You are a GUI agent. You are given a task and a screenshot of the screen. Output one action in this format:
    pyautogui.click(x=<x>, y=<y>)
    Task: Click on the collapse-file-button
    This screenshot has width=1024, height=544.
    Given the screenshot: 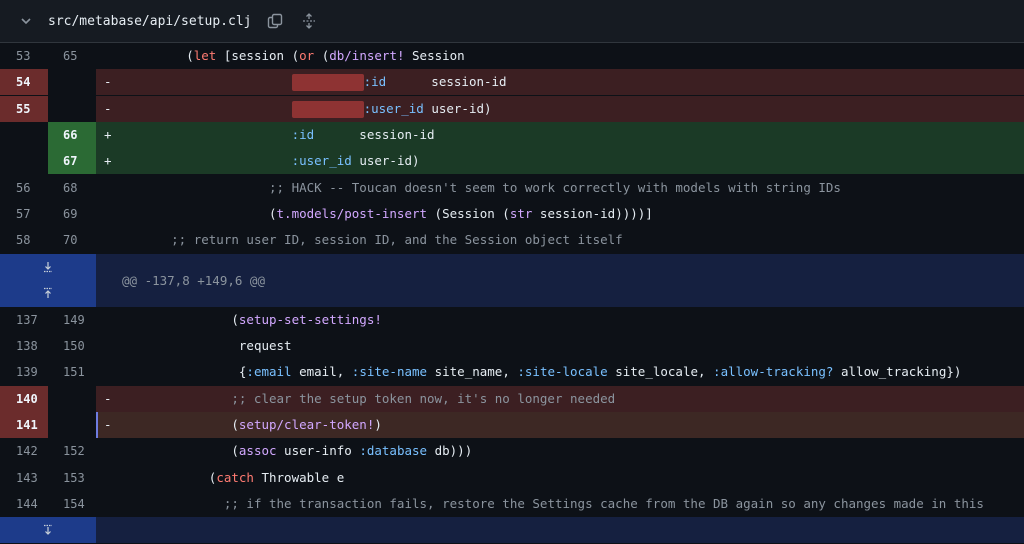 What is the action you would take?
    pyautogui.click(x=26, y=21)
    